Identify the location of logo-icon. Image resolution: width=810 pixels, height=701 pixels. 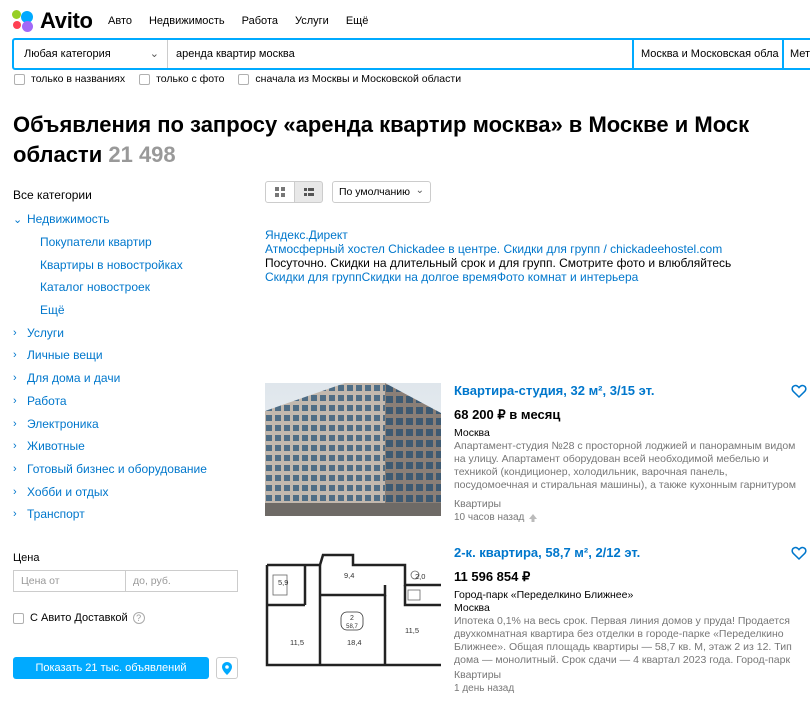
(24, 21).